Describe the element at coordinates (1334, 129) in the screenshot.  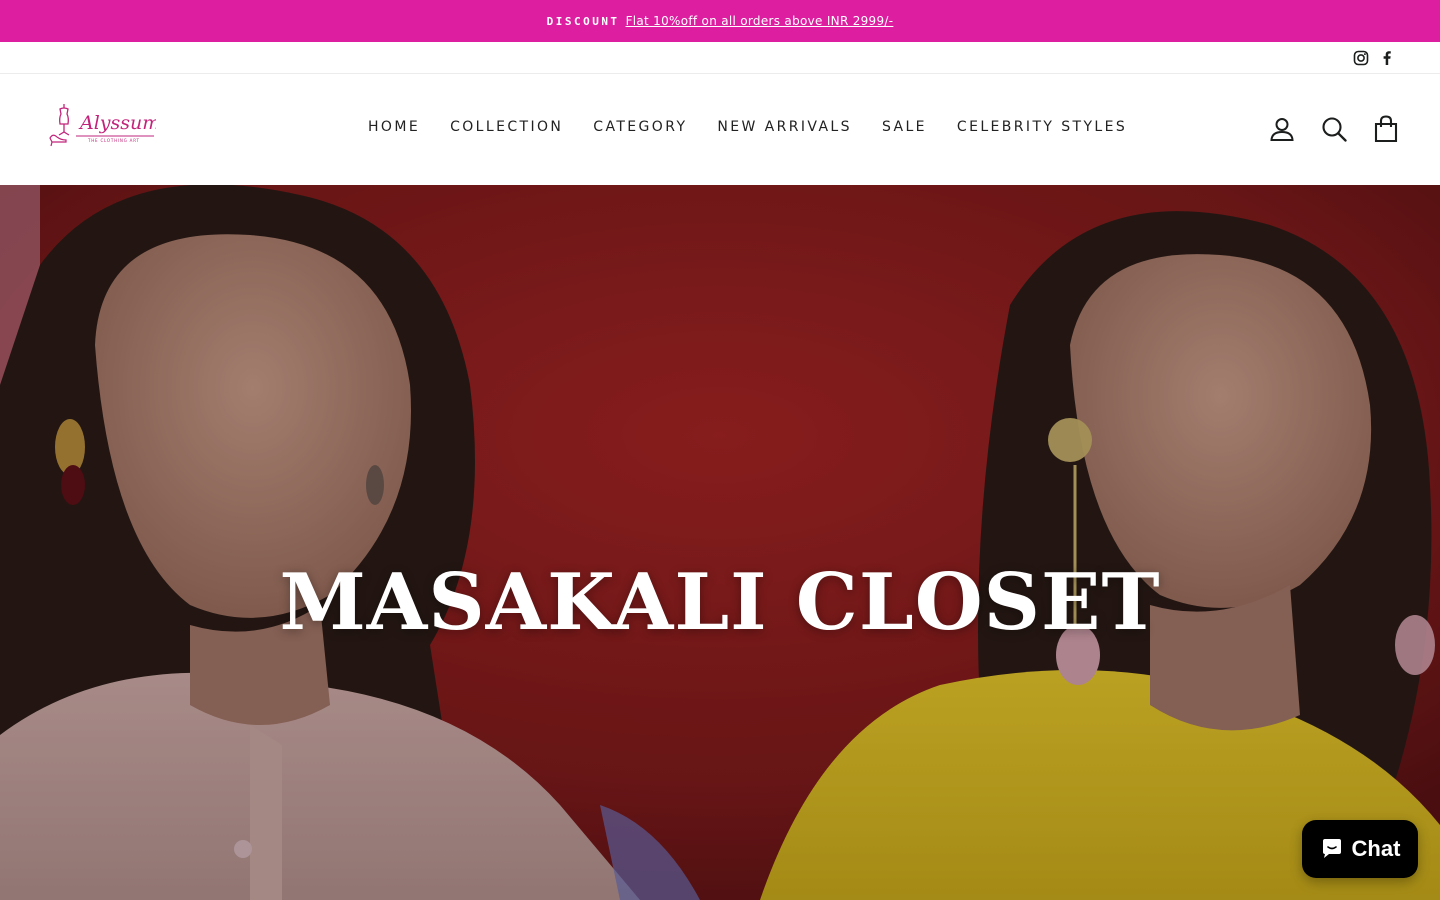
I see `search-icon` at that location.